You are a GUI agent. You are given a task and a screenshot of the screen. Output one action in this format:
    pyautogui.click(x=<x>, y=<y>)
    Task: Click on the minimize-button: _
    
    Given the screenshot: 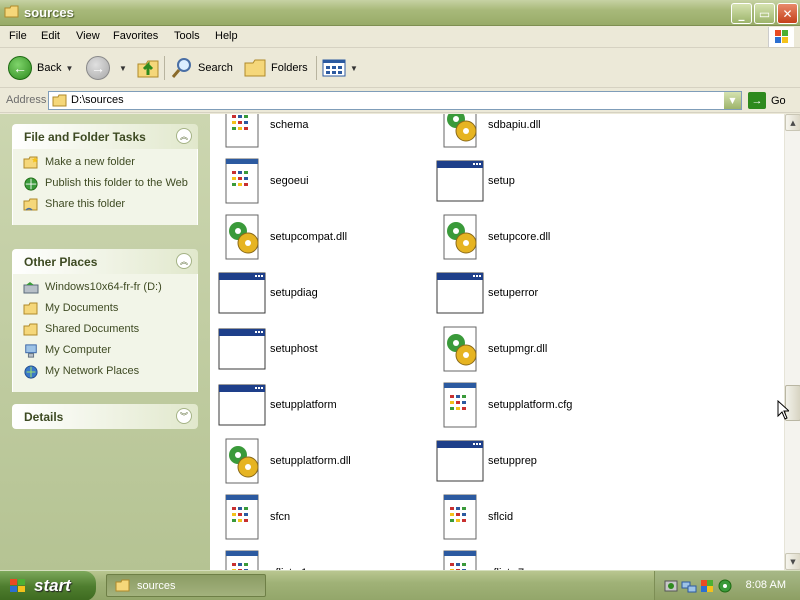 What is the action you would take?
    pyautogui.click(x=741, y=13)
    